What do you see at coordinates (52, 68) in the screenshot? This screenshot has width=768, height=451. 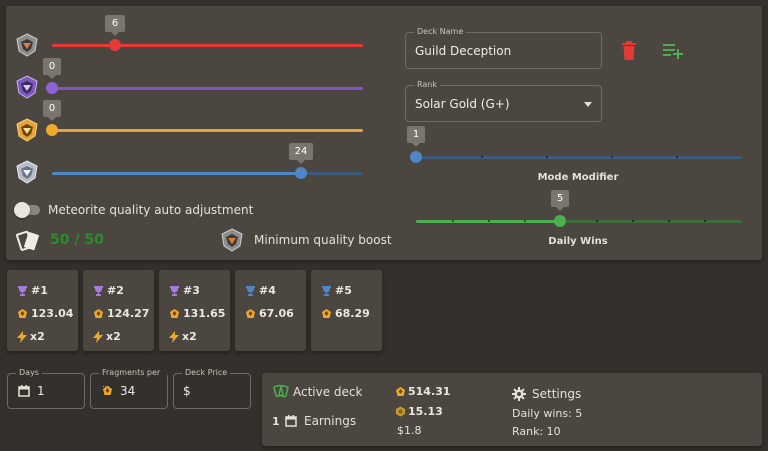 I see `meteorite-2-value: 0` at bounding box center [52, 68].